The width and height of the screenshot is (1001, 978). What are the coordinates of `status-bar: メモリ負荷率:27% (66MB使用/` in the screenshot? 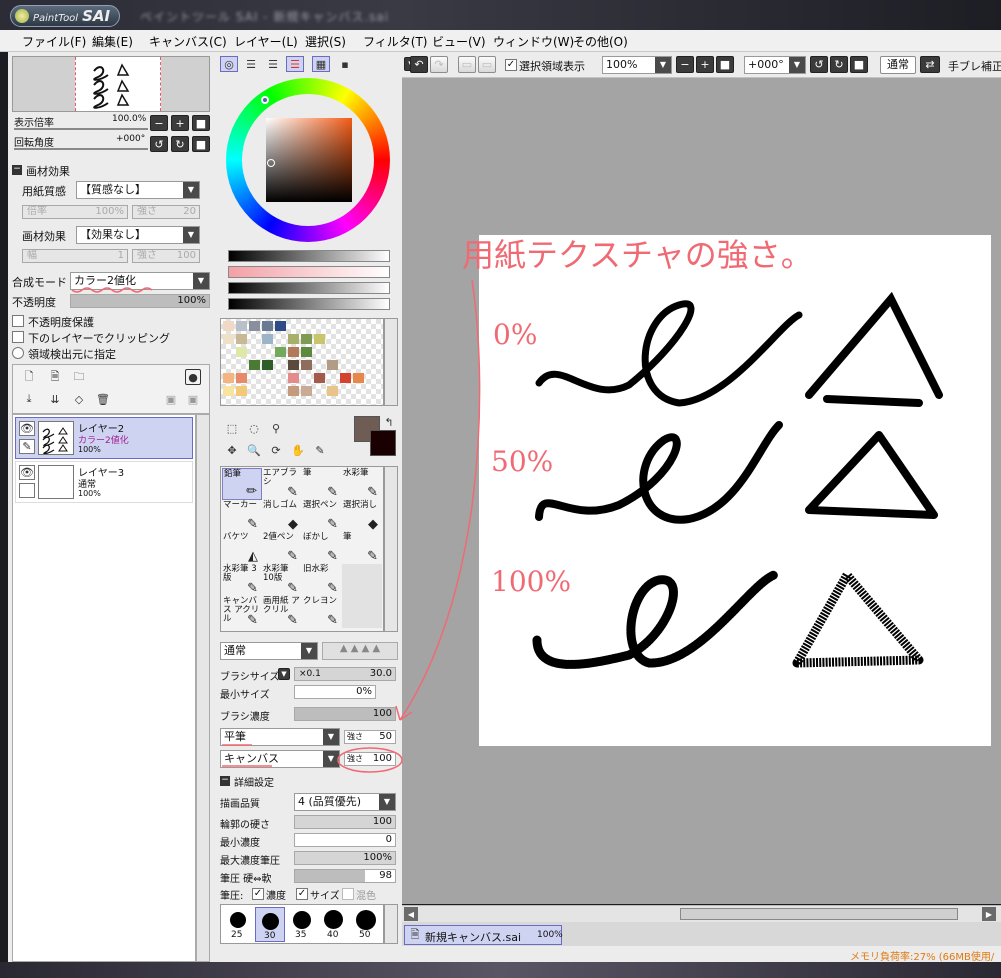 It's located at (701, 954).